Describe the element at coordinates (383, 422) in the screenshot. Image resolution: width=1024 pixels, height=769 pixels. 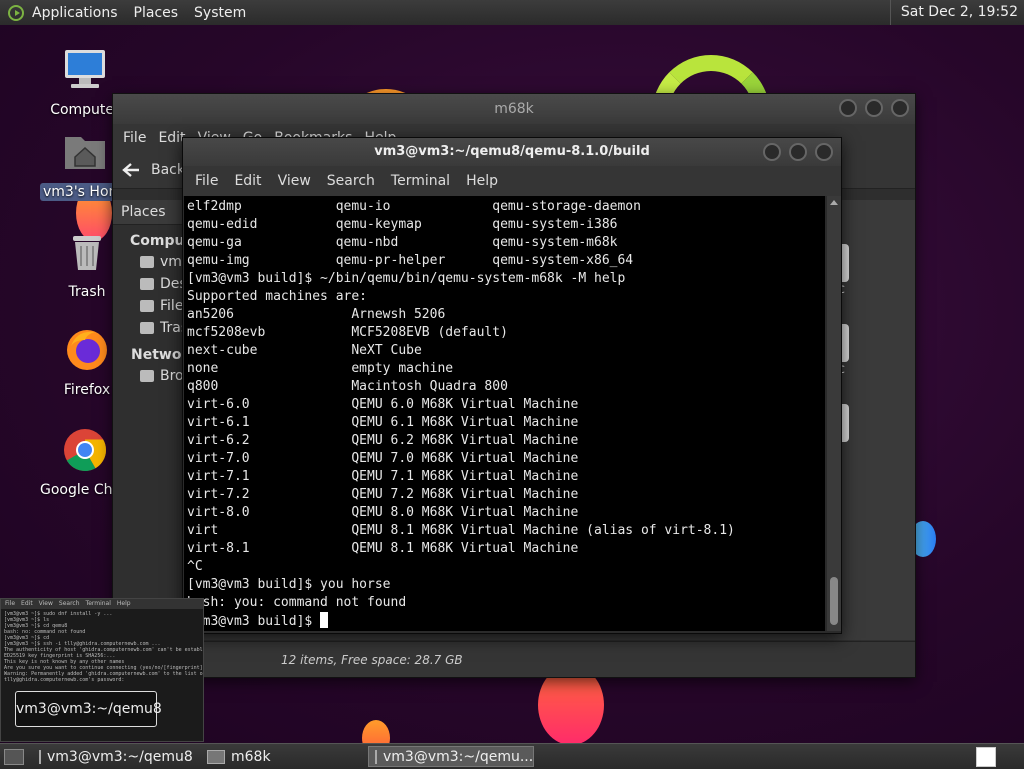
I see `terminal-line: virt-6.1 QEMU 6.1 M68K Virtual Machine` at that location.